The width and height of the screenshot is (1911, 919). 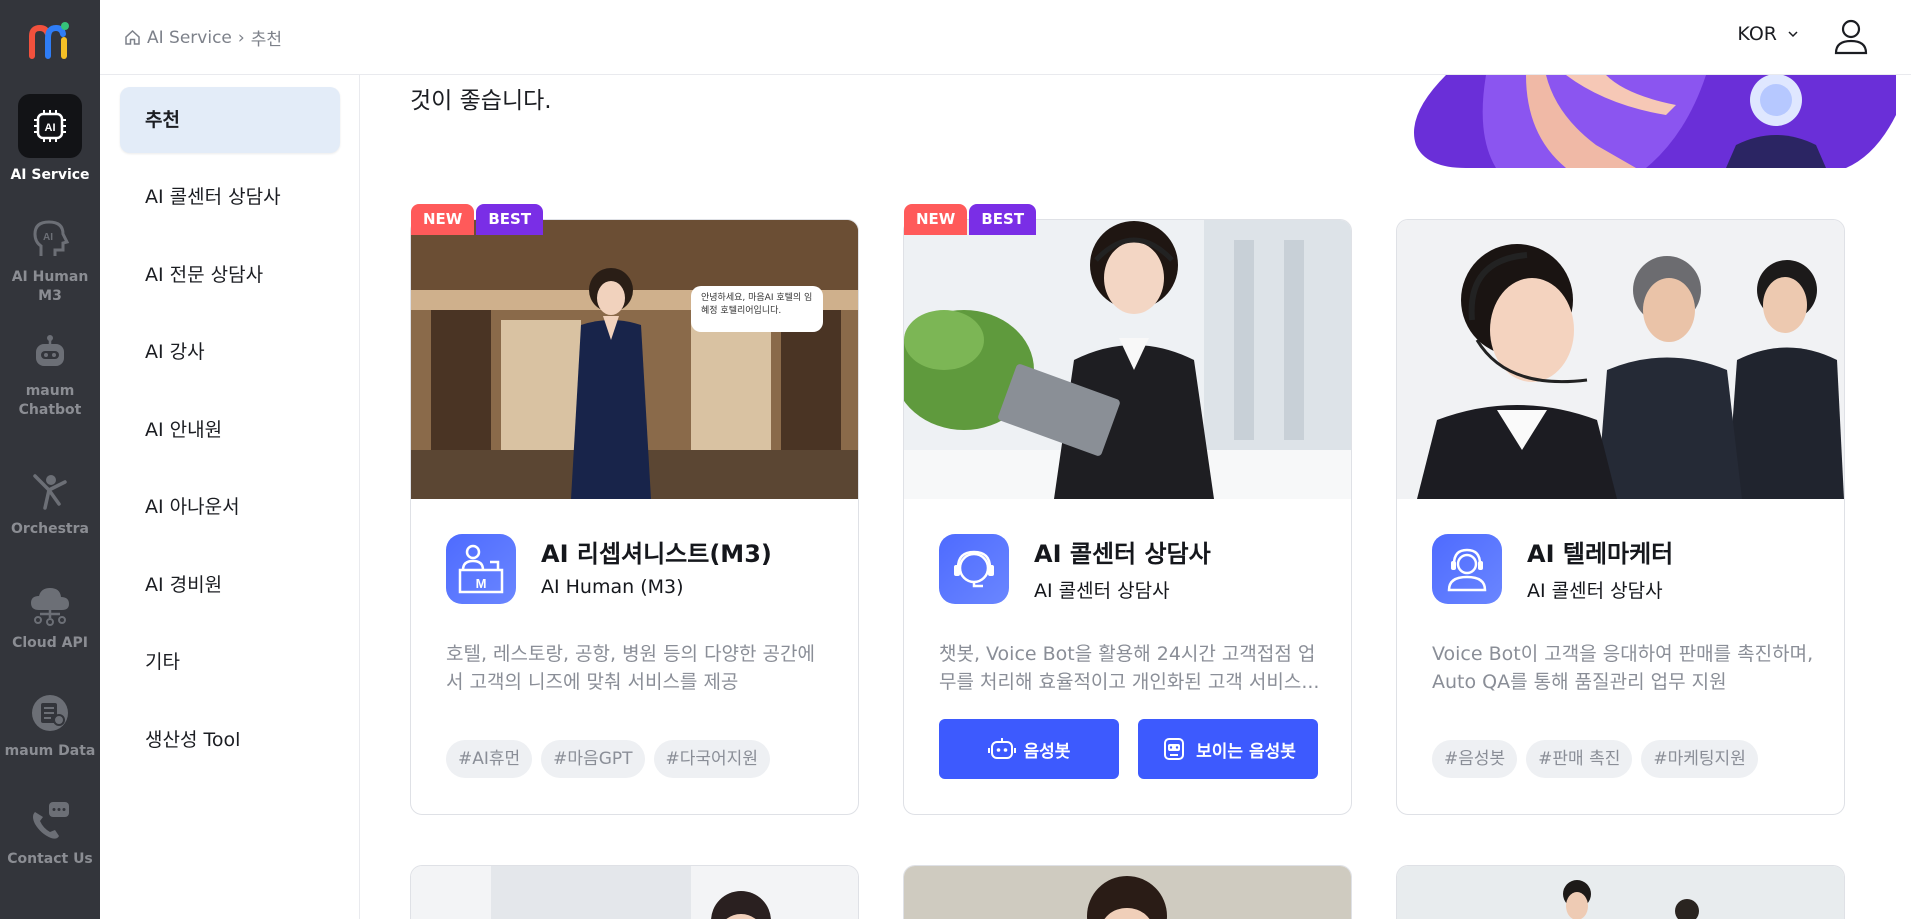 What do you see at coordinates (189, 38) in the screenshot?
I see `breadcrumb-root: AI Service` at bounding box center [189, 38].